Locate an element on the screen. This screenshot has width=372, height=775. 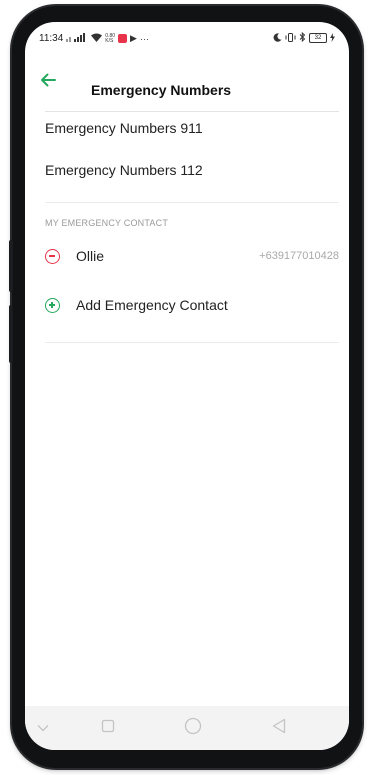
status-right: 32 is located at coordinates (304, 37).